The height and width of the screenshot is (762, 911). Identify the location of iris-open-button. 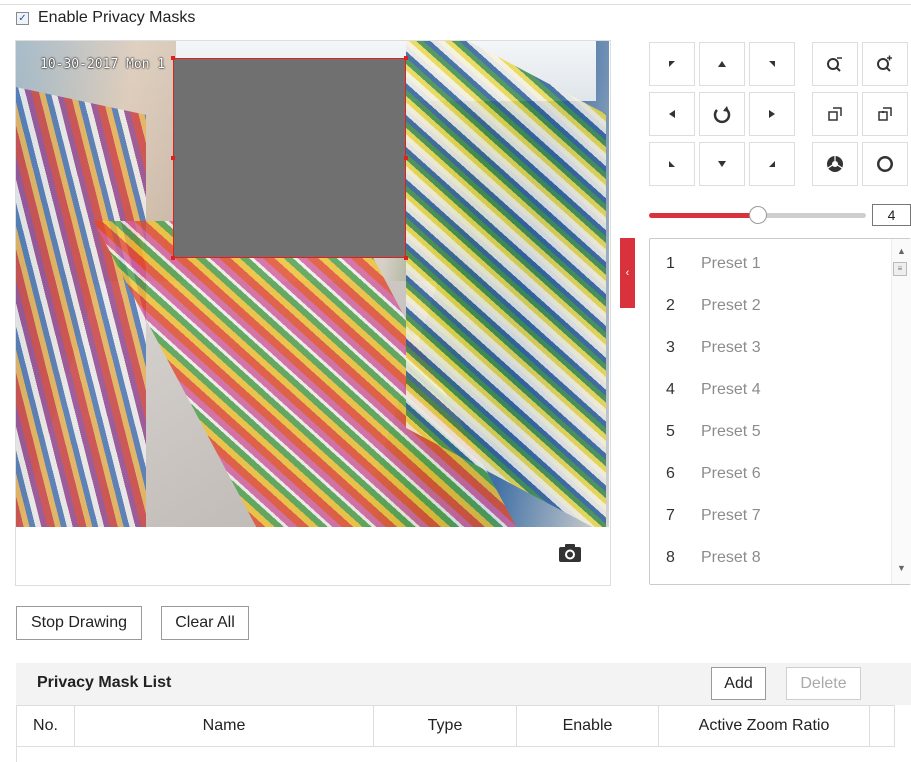
(885, 164).